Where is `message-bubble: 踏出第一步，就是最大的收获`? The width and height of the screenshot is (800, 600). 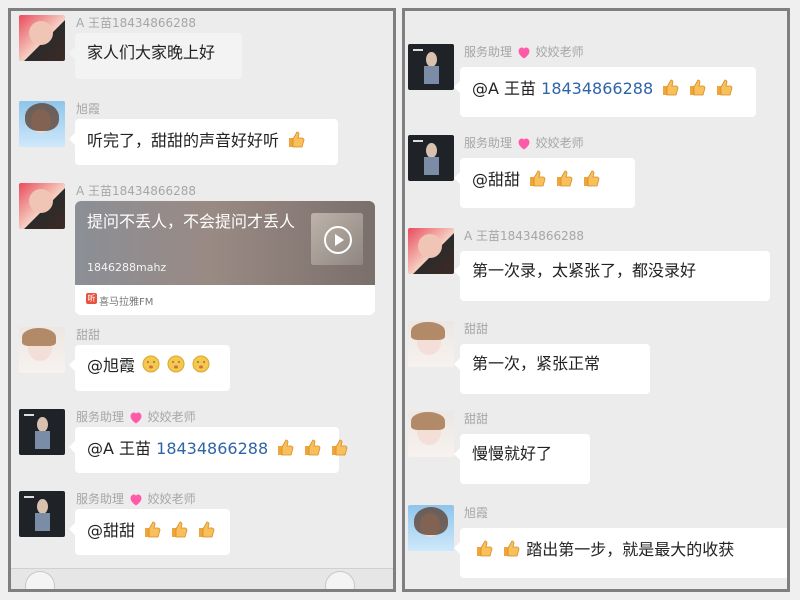 message-bubble: 踏出第一步，就是最大的收获 is located at coordinates (620, 553).